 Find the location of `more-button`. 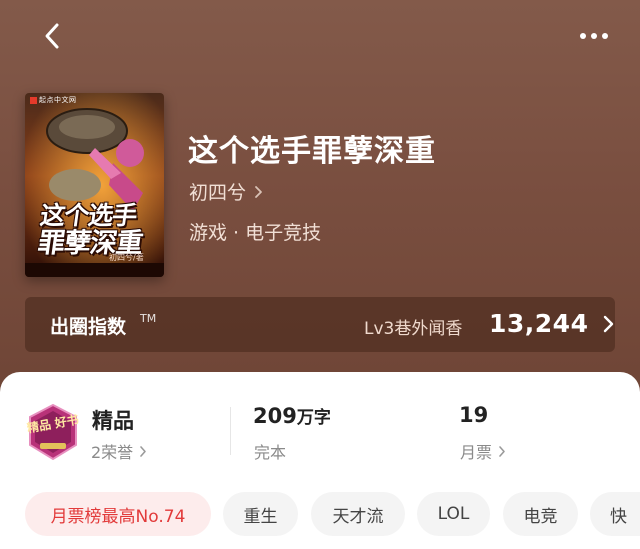

more-button is located at coordinates (594, 36).